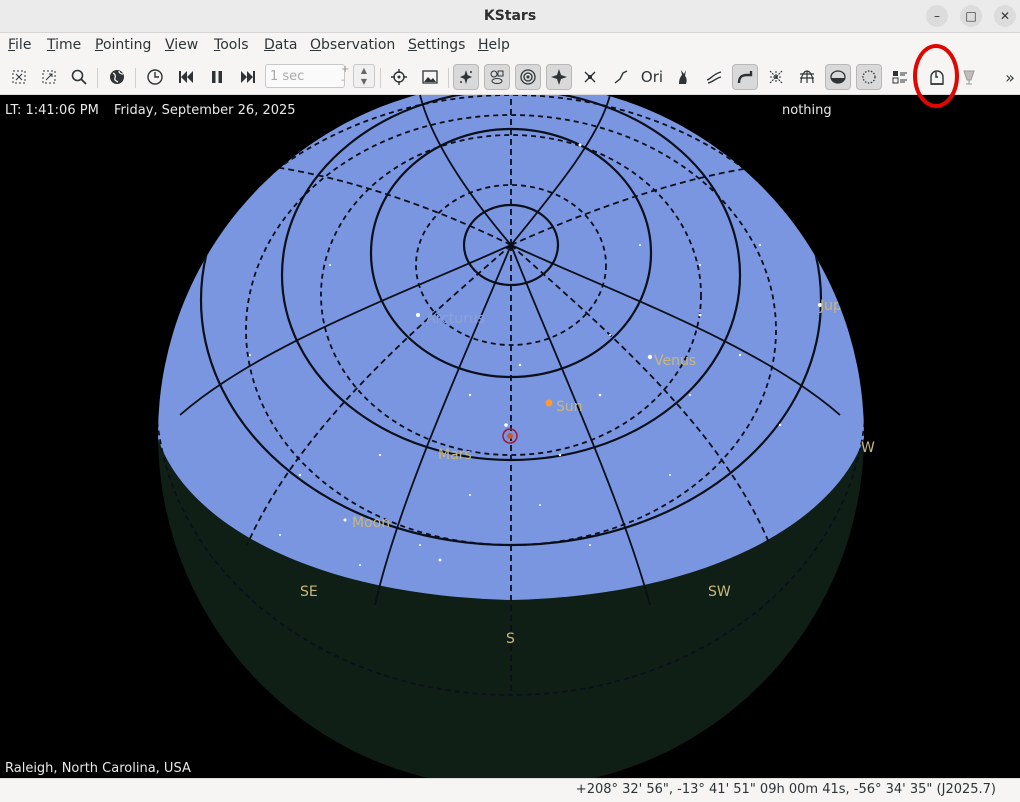 Image resolution: width=1020 pixels, height=802 pixels. What do you see at coordinates (499, 45) in the screenshot?
I see `menu-help-label: elp` at bounding box center [499, 45].